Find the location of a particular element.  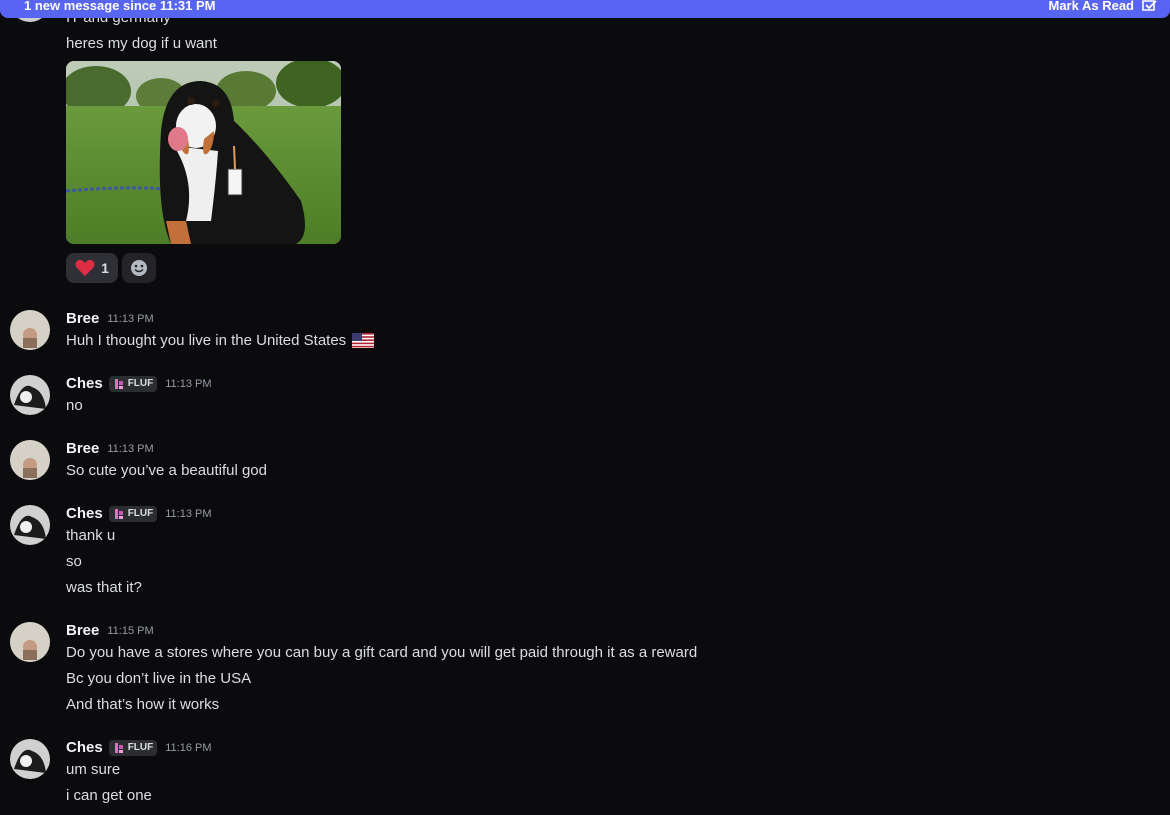

heart-reaction: 1 is located at coordinates (92, 268).